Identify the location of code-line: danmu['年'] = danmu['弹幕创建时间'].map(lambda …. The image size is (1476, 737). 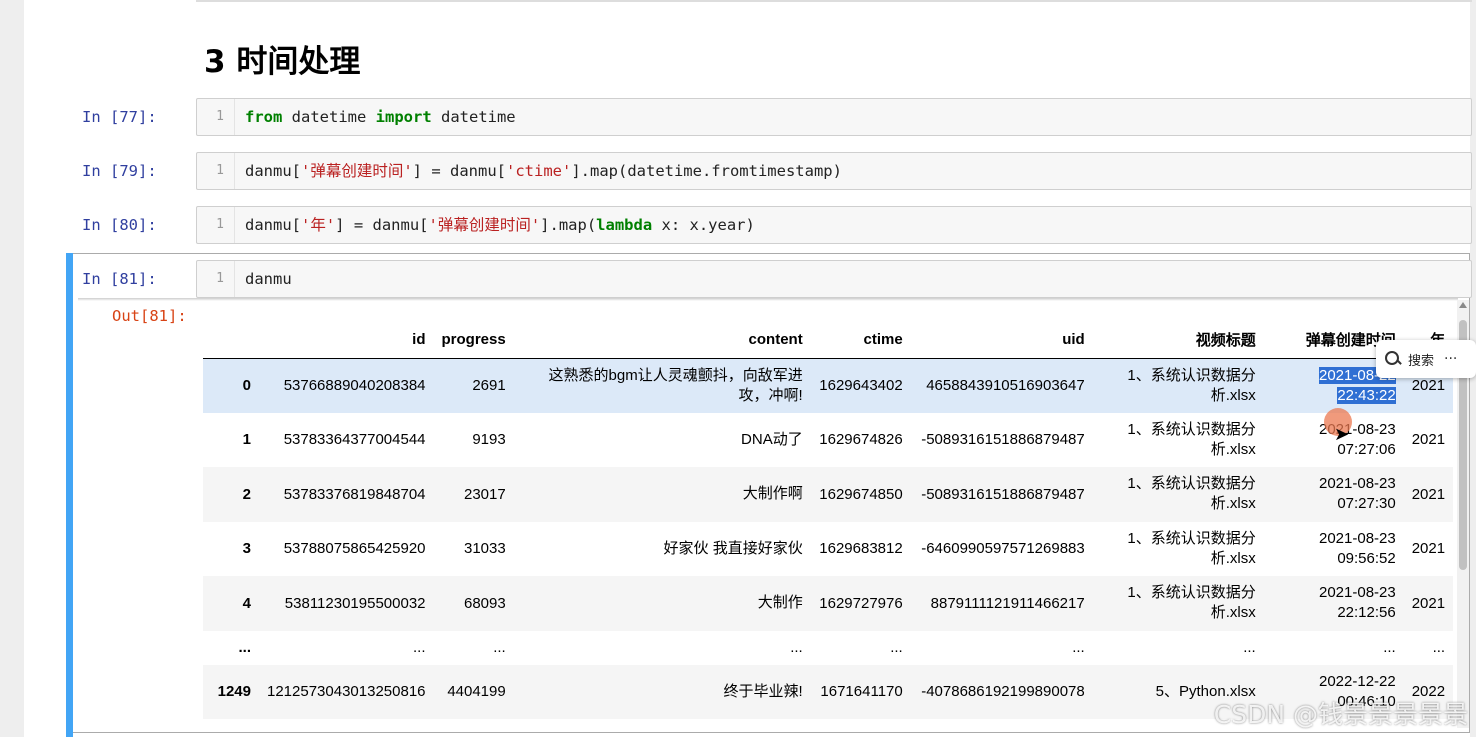
(500, 225).